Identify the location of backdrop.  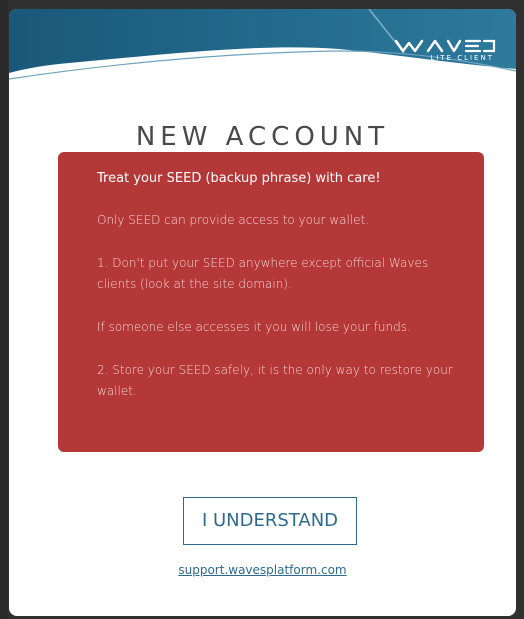
(4, 309).